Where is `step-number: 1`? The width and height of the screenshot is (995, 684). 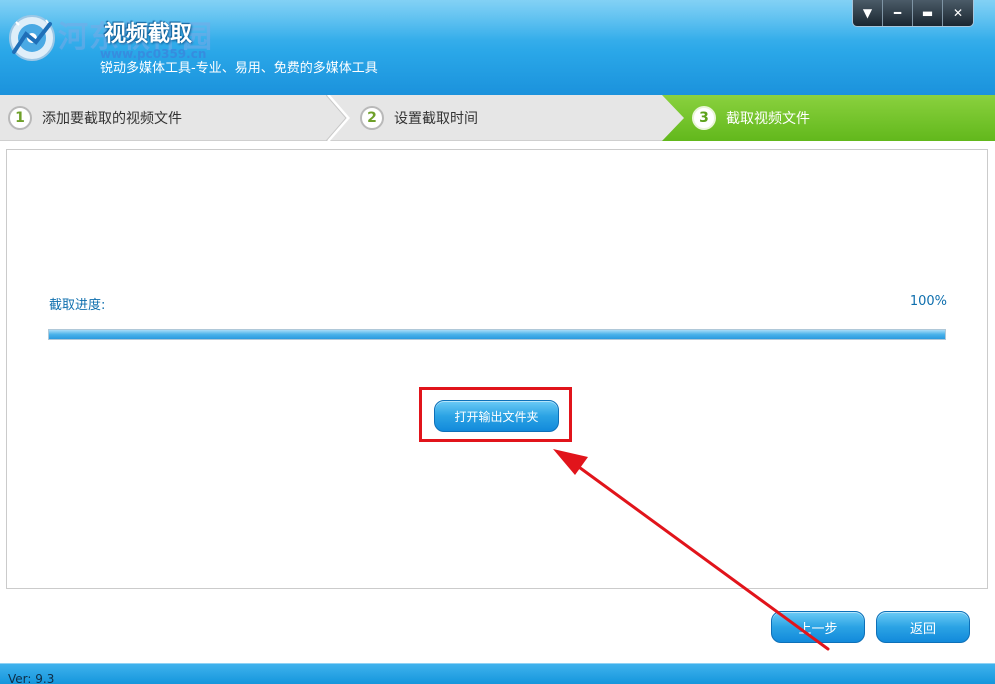
step-number: 1 is located at coordinates (20, 118).